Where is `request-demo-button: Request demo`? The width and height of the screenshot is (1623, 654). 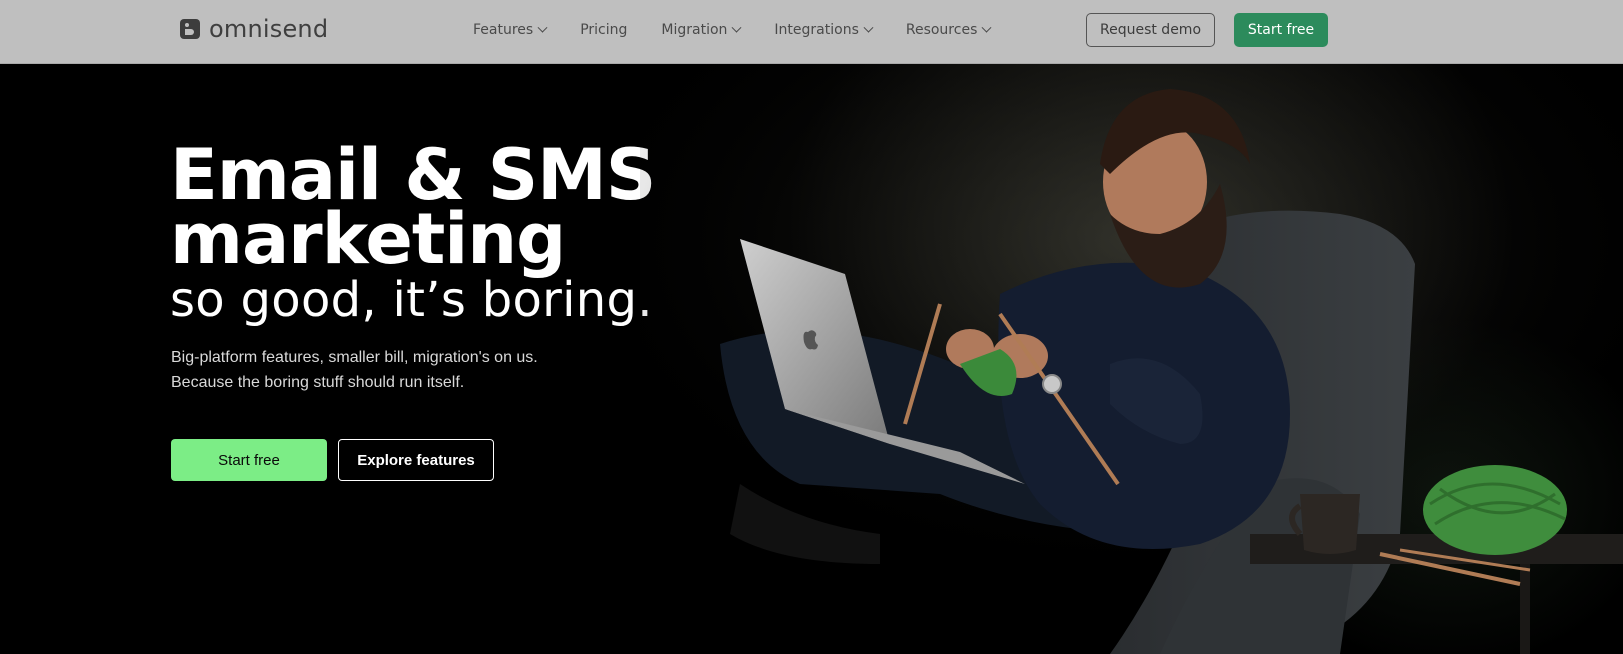 request-demo-button: Request demo is located at coordinates (1150, 30).